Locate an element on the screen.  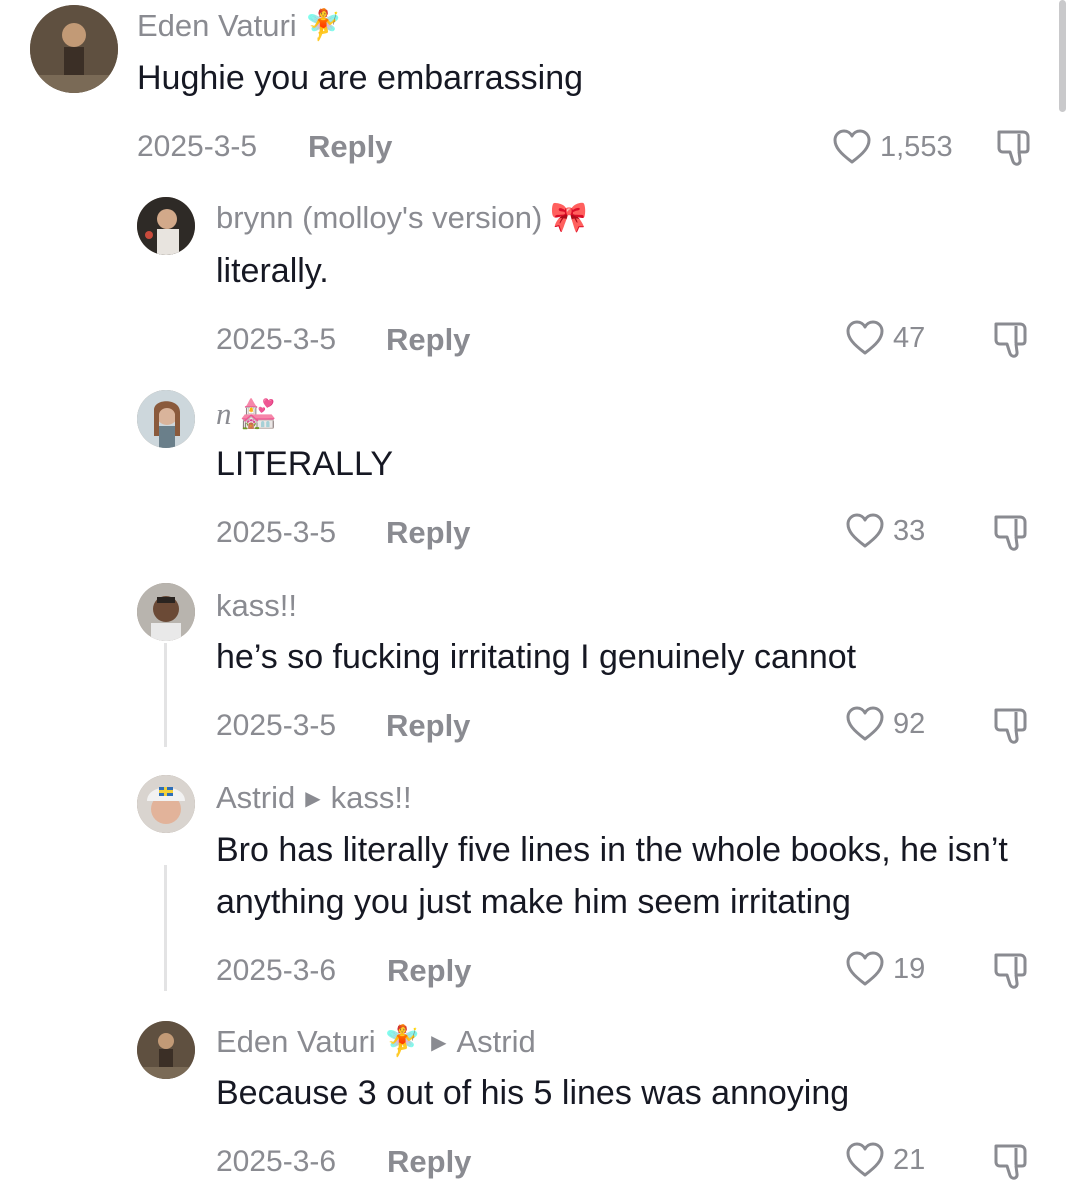
like-count: 92 is located at coordinates (909, 723).